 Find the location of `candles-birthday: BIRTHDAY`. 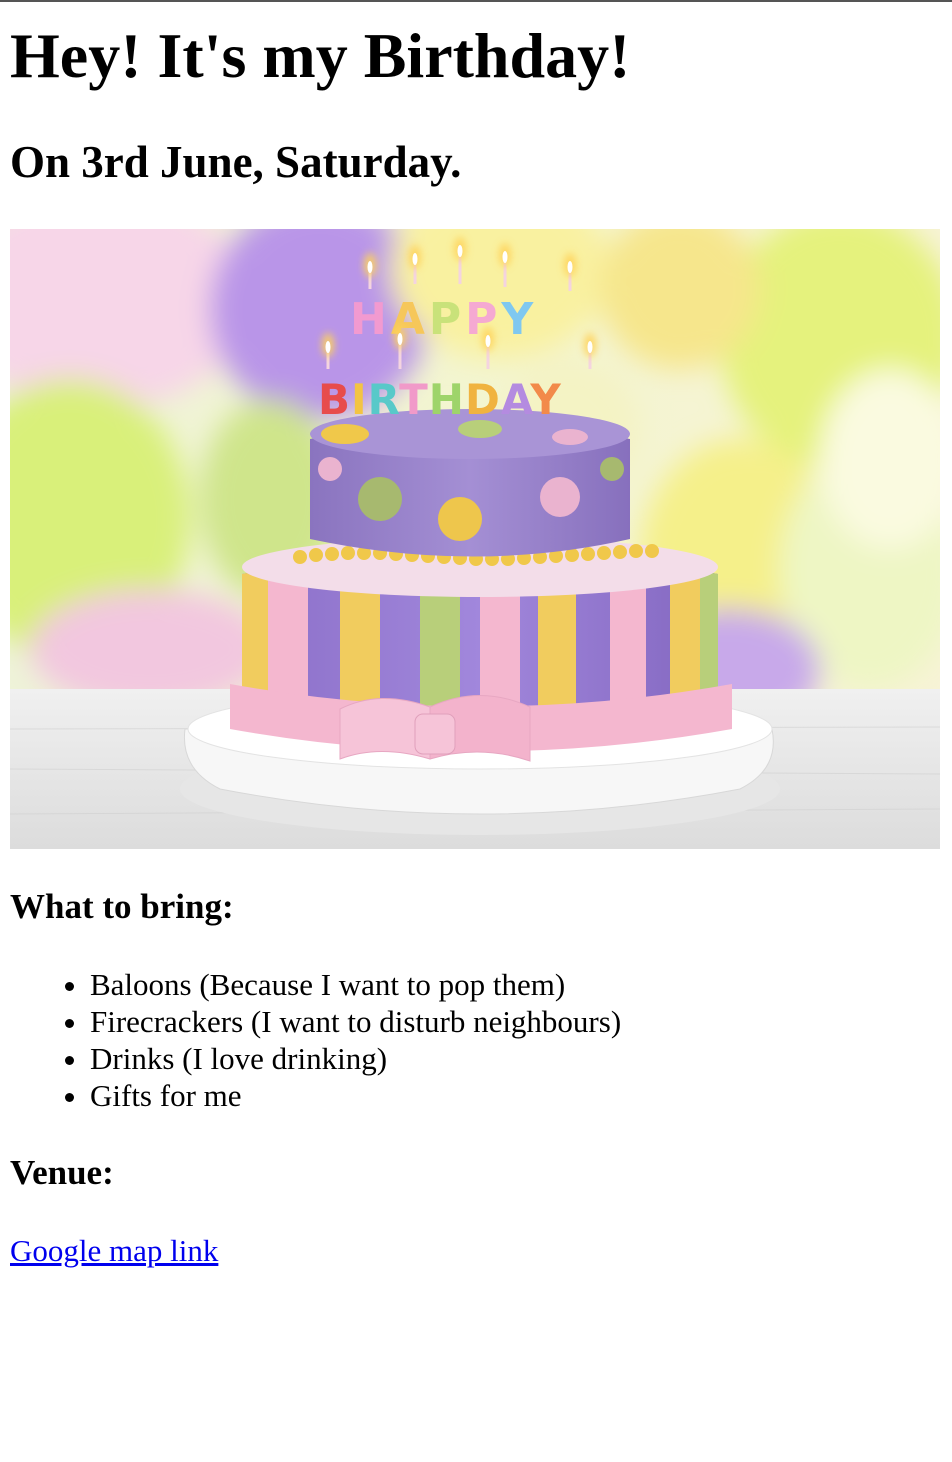

candles-birthday: BIRTHDAY is located at coordinates (440, 399).